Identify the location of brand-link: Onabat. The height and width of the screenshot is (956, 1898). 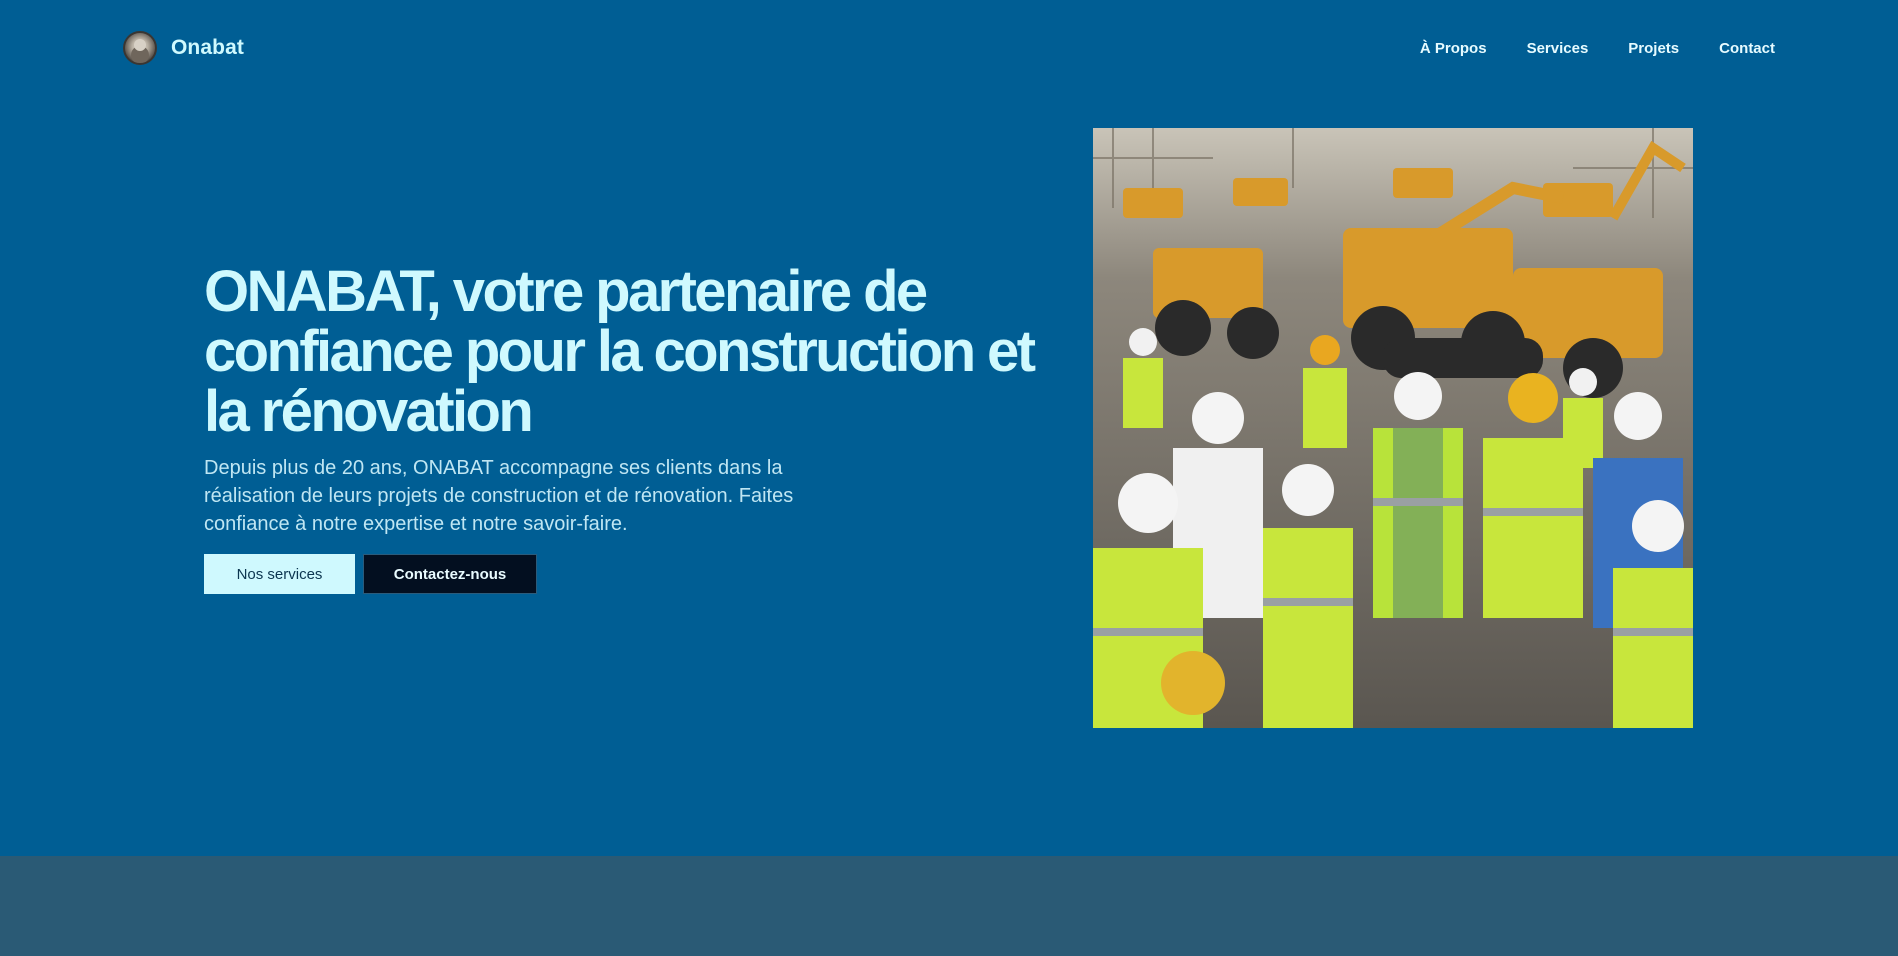
(183, 48).